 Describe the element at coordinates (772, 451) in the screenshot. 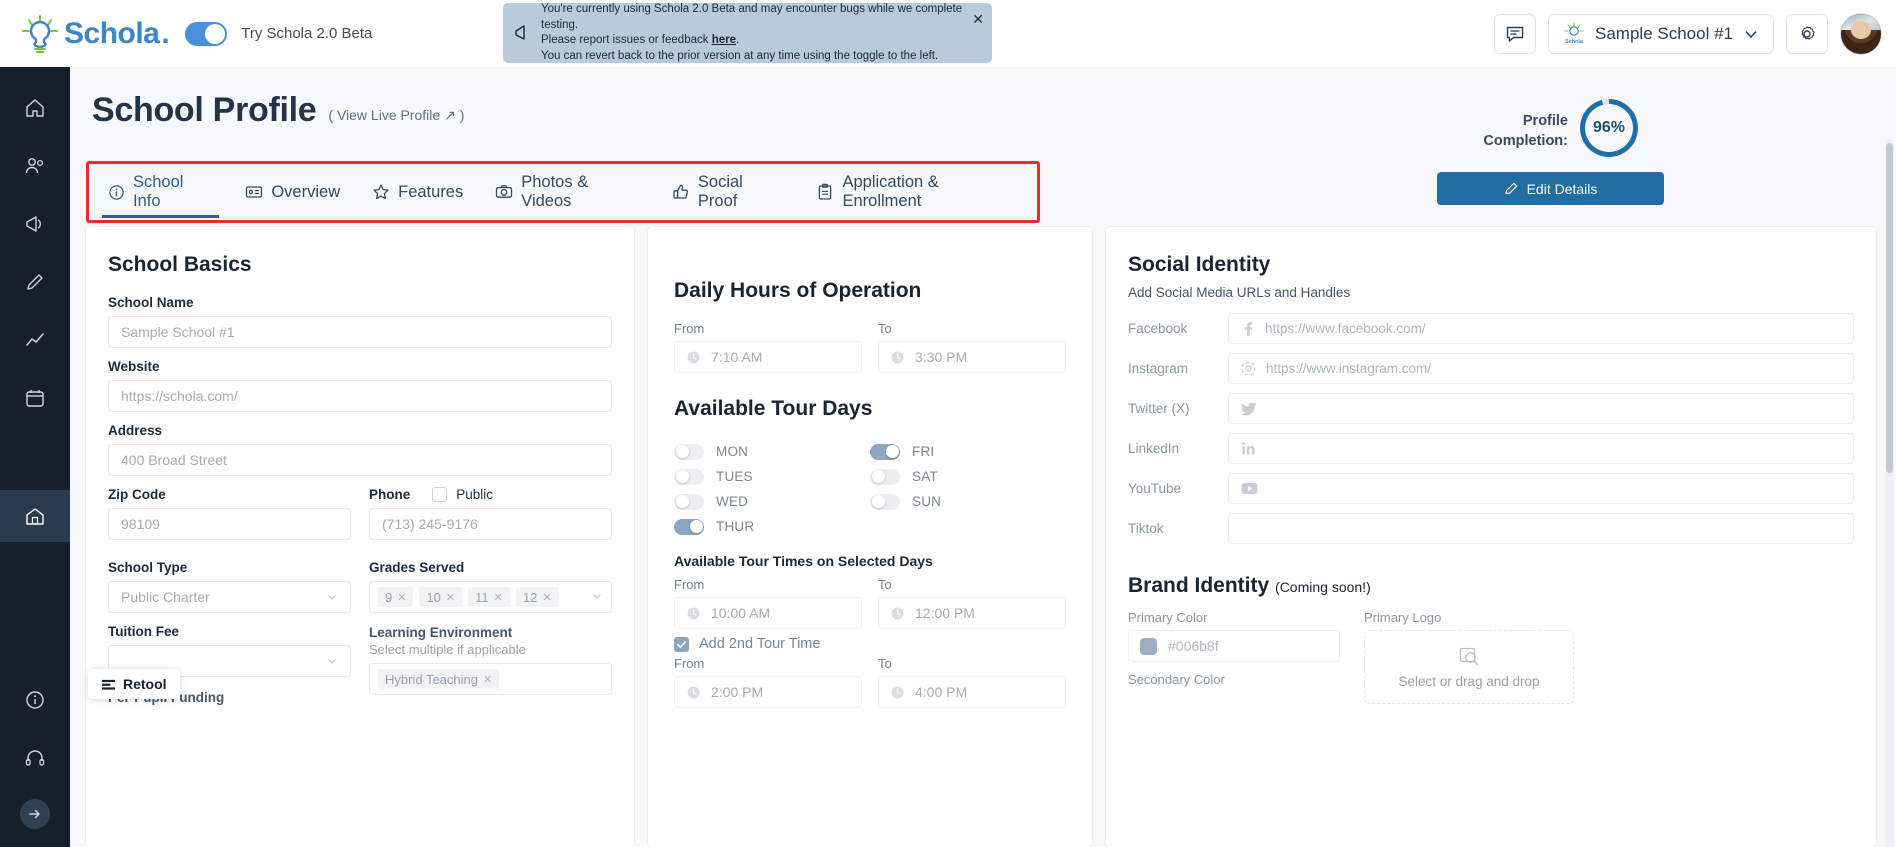

I see `tour-day-mon: MON` at that location.